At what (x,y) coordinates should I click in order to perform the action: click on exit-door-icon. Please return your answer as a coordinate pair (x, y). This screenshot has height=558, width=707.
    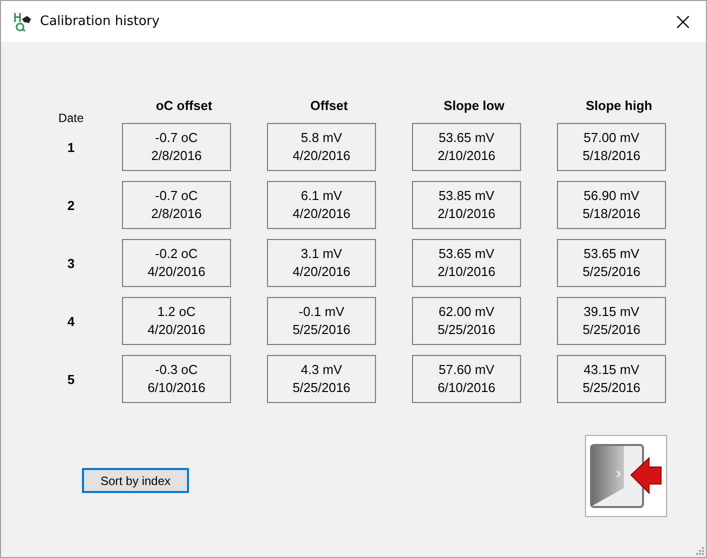
    Looking at the image, I should click on (626, 476).